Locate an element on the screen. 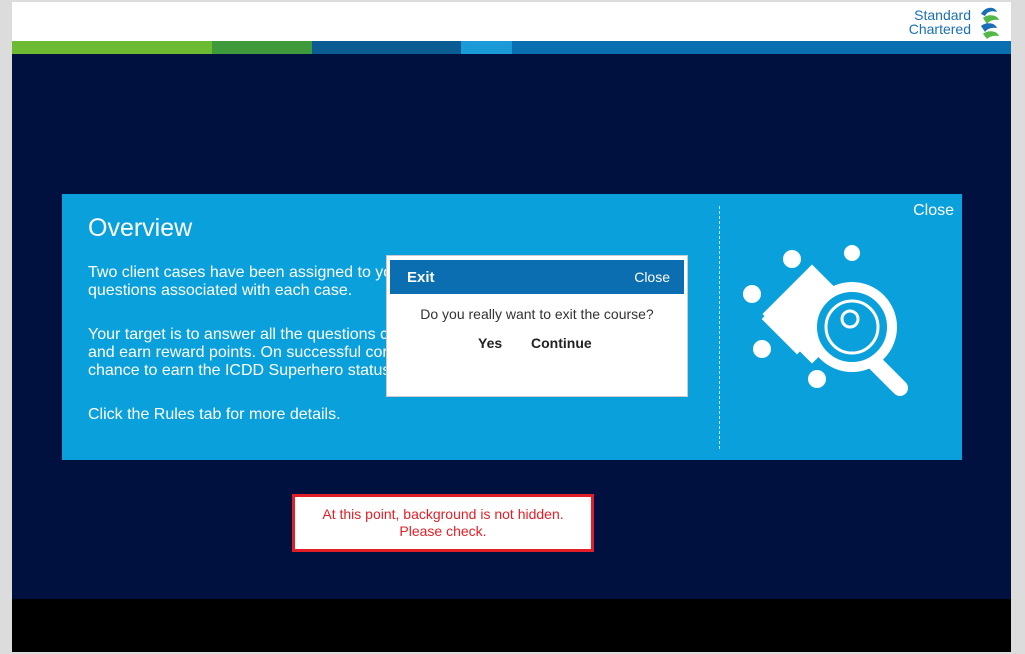 Image resolution: width=1025 pixels, height=654 pixels. top-header: Standard Chartered is located at coordinates (511, 21).